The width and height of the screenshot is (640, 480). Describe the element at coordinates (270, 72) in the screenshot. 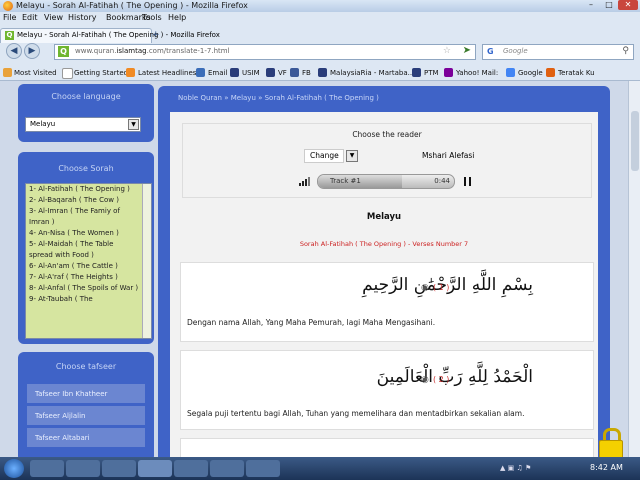

I see `vf-icon` at that location.